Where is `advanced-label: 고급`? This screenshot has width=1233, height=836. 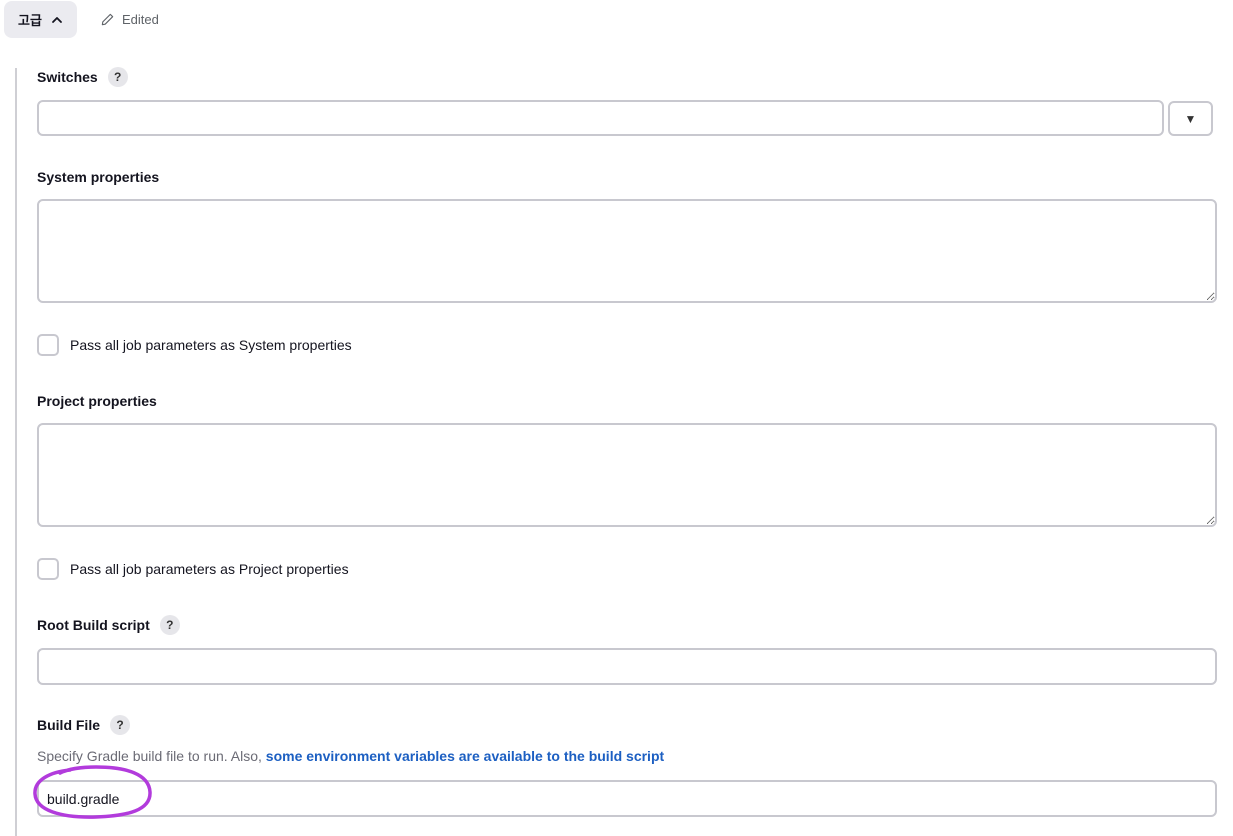 advanced-label: 고급 is located at coordinates (30, 20).